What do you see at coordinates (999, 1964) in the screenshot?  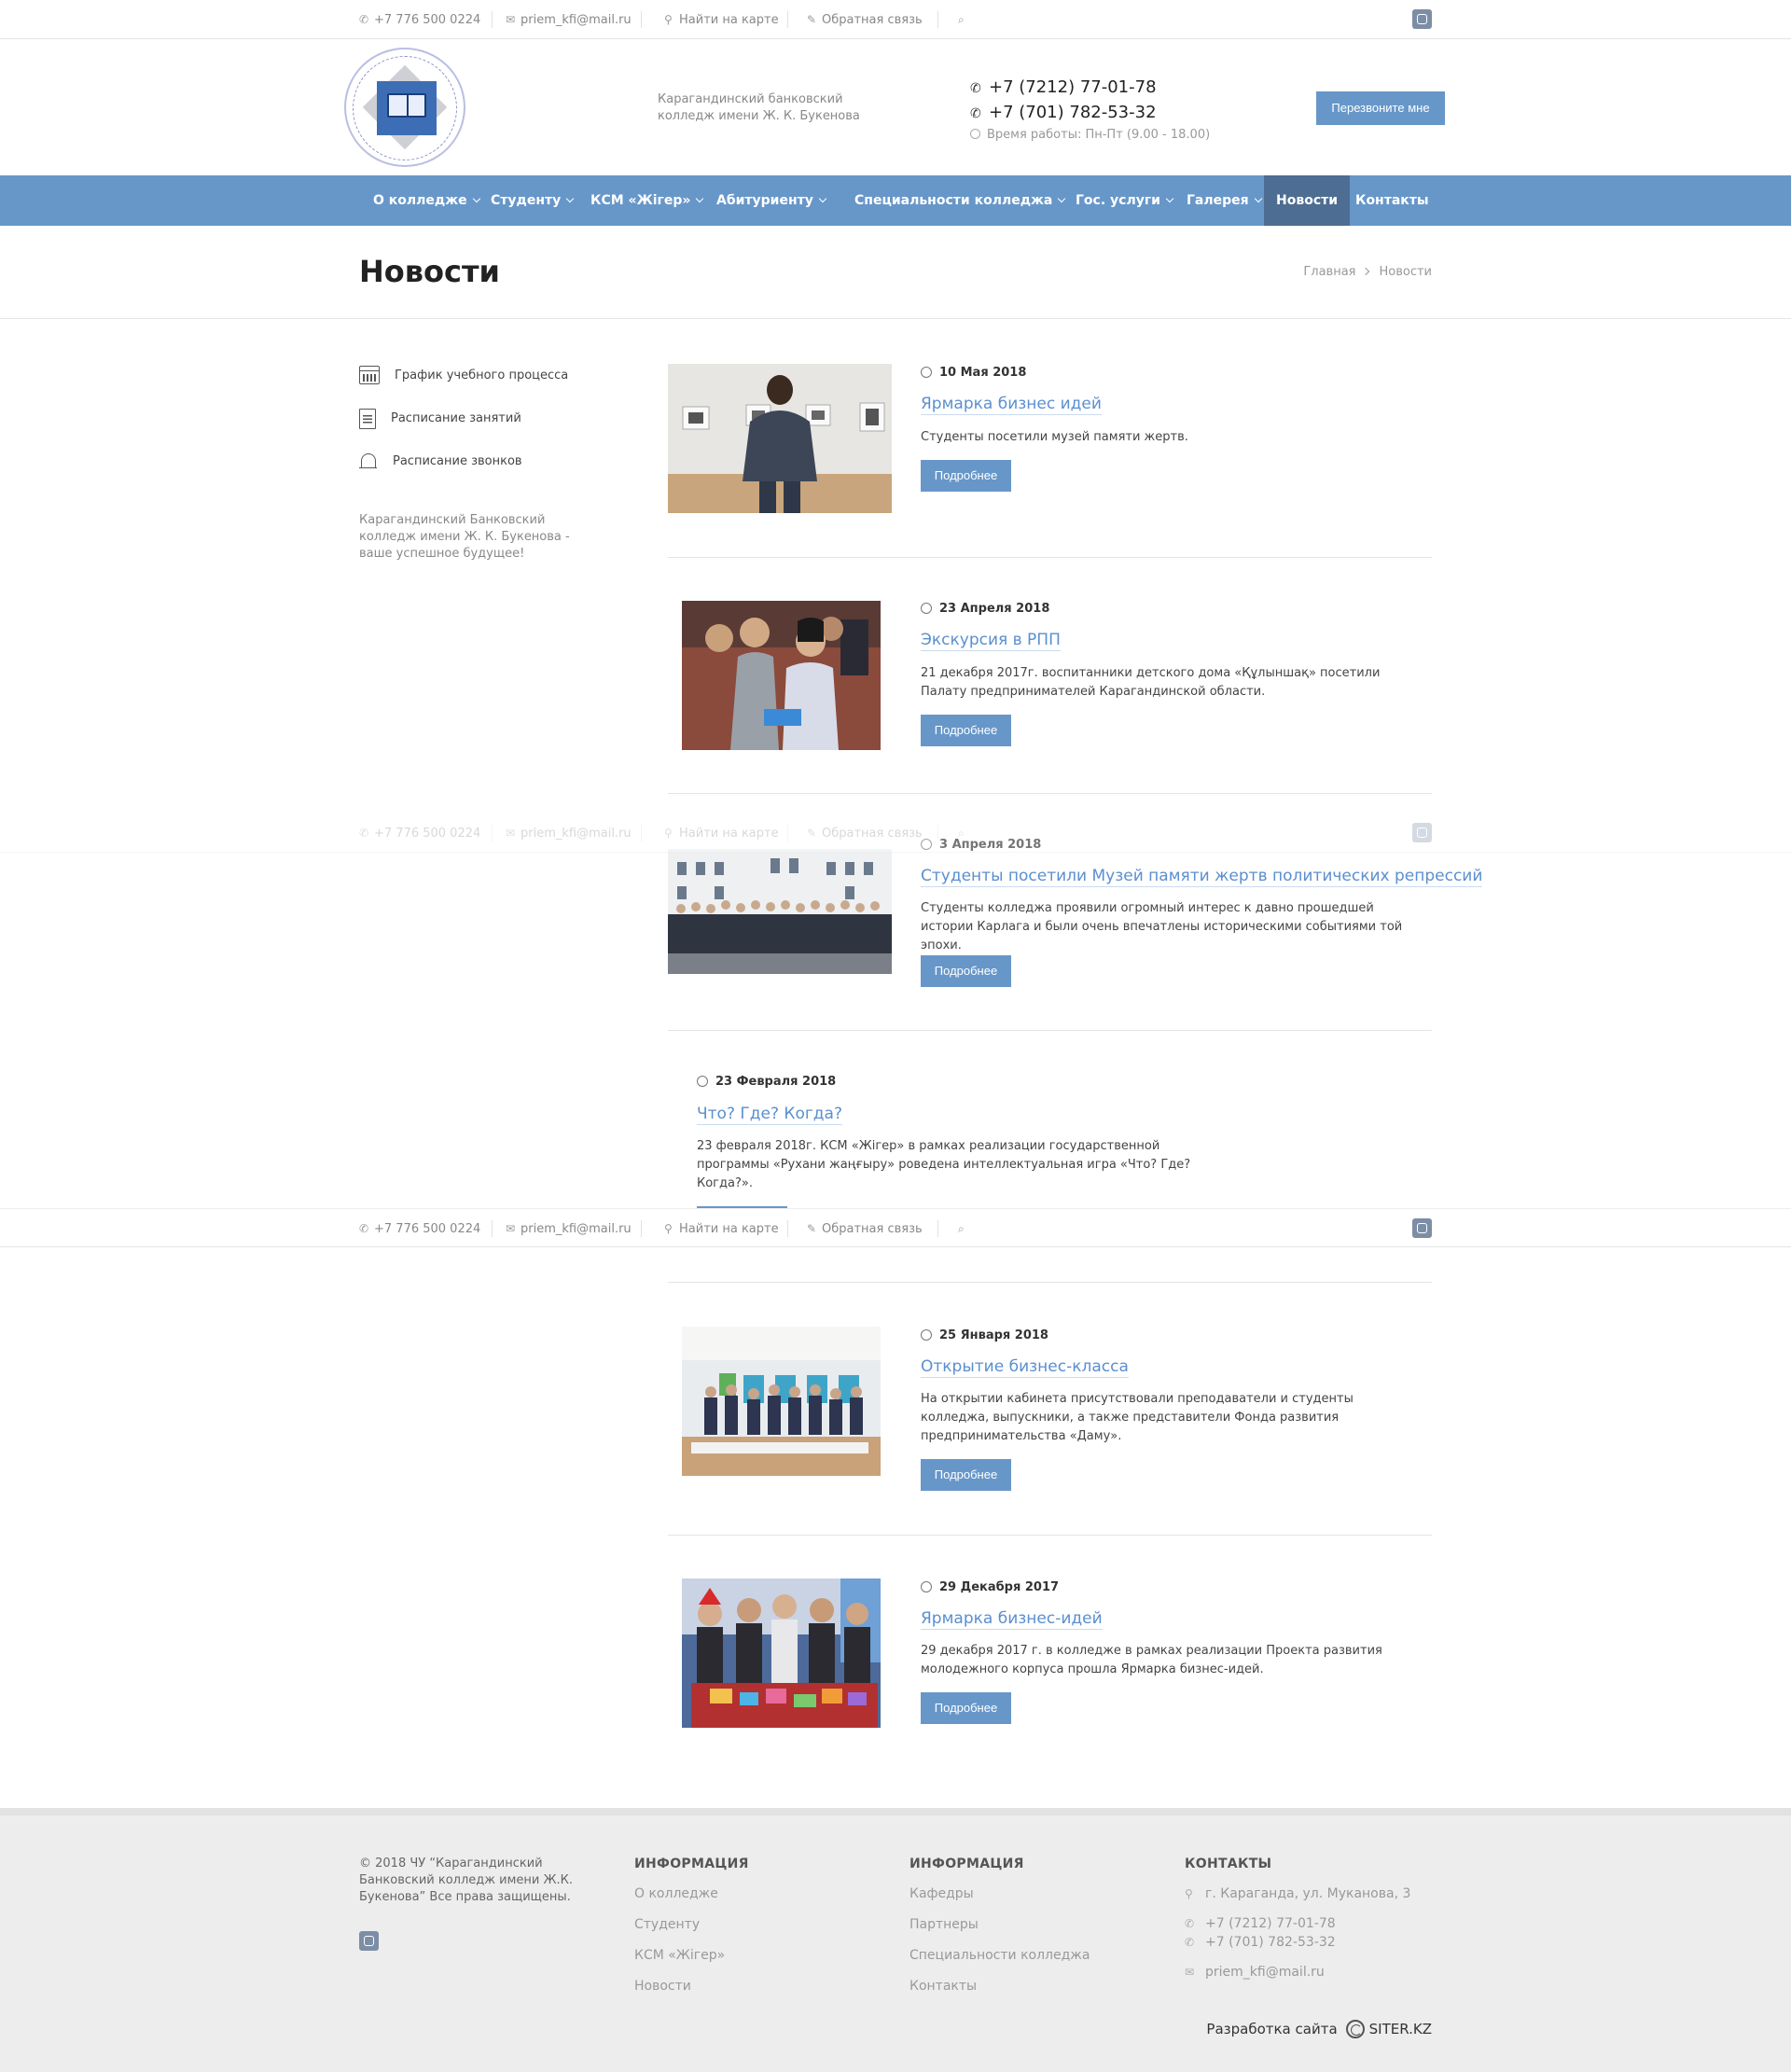 I see `footer-link: Специальности колледжа` at bounding box center [999, 1964].